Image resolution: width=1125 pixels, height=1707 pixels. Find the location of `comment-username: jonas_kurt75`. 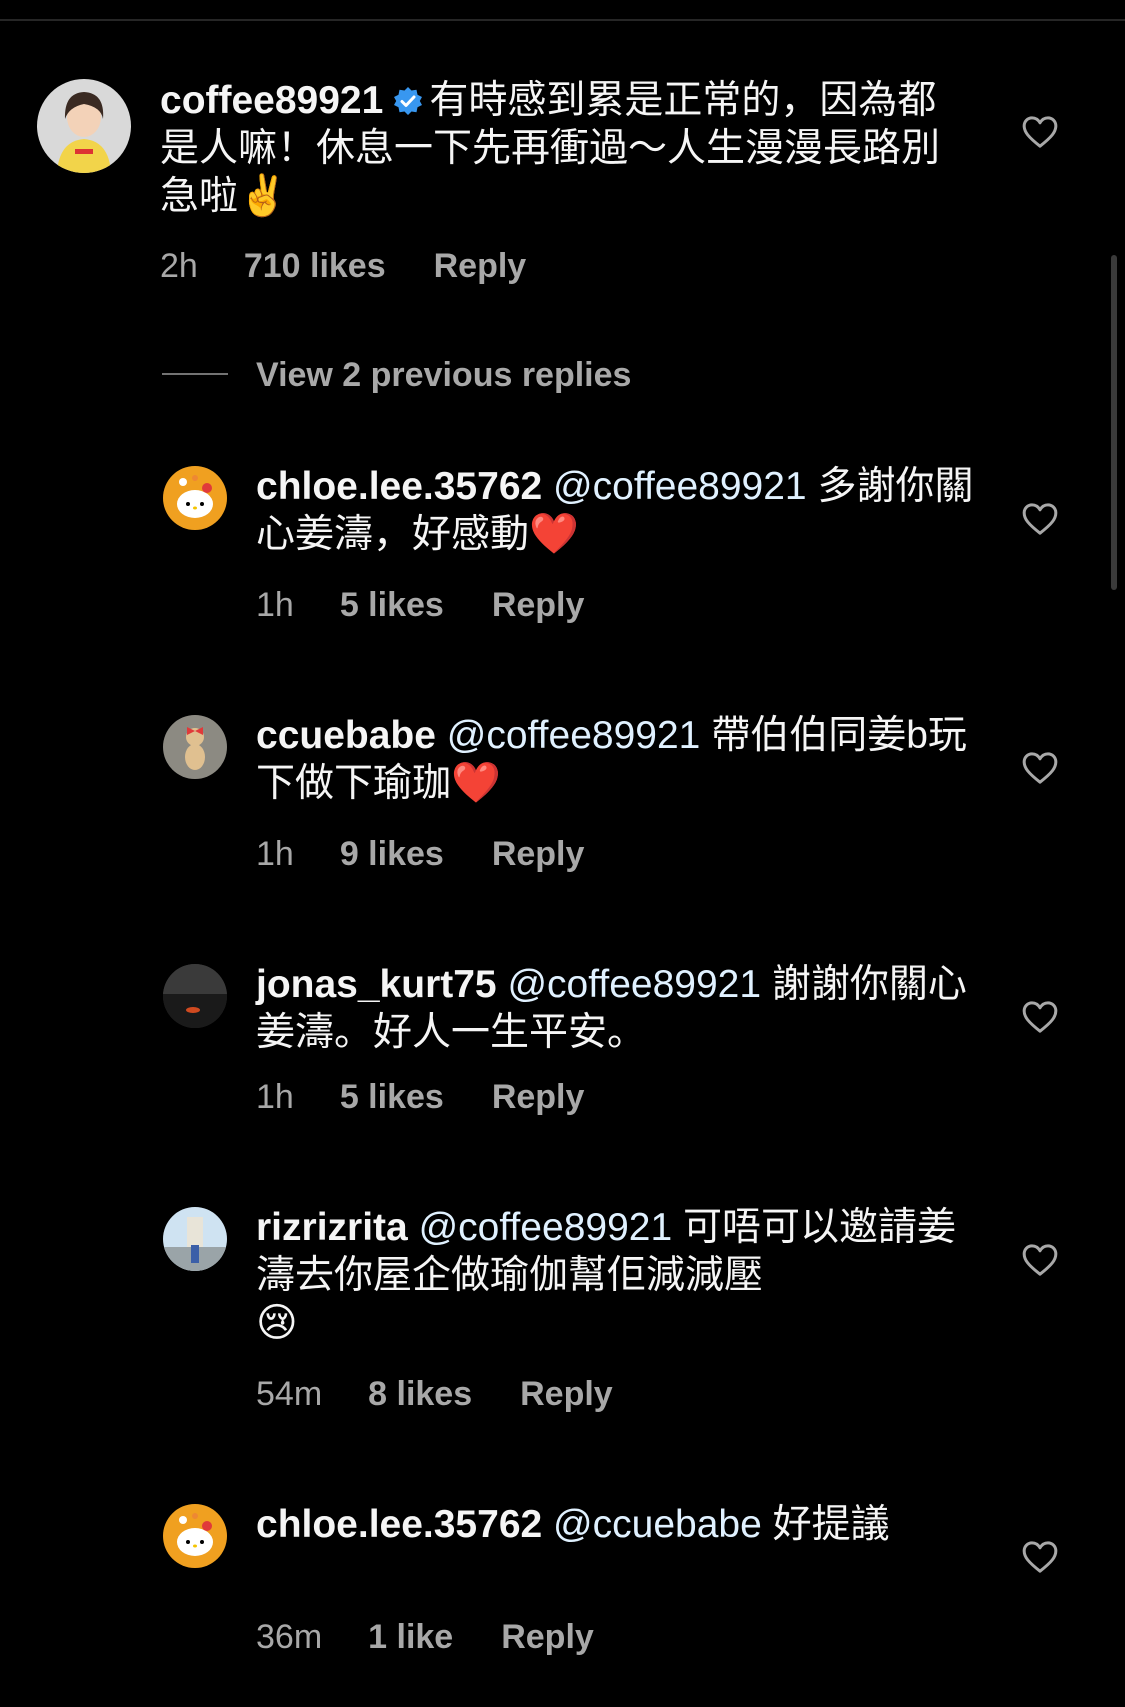

comment-username: jonas_kurt75 is located at coordinates (376, 984).